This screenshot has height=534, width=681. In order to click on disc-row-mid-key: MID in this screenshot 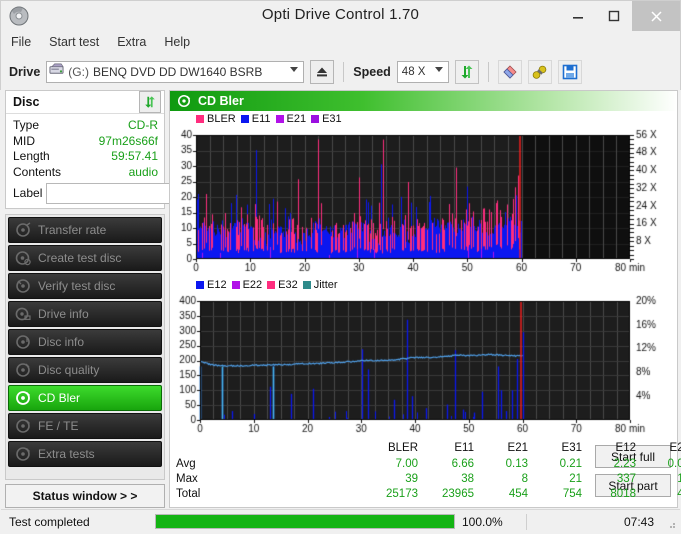, I will do `click(24, 140)`.